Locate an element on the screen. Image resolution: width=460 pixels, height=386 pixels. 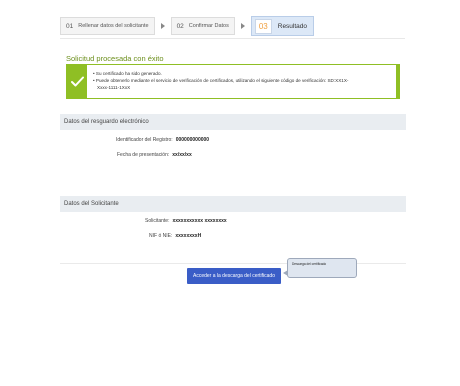
registry-id-field: Identificador del Registro: 000000000000 is located at coordinates (162, 140).